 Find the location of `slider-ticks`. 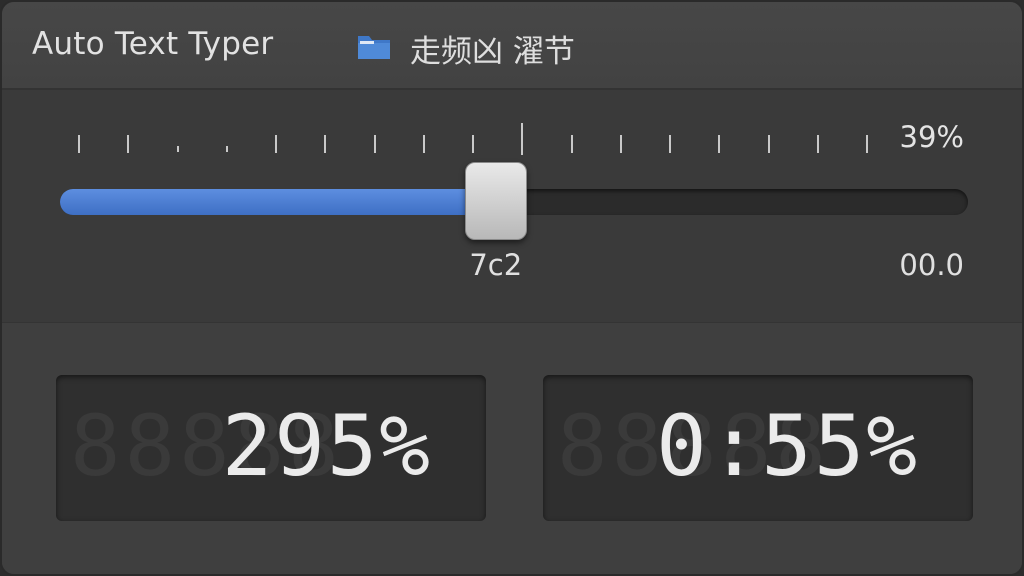

slider-ticks is located at coordinates (512, 130).